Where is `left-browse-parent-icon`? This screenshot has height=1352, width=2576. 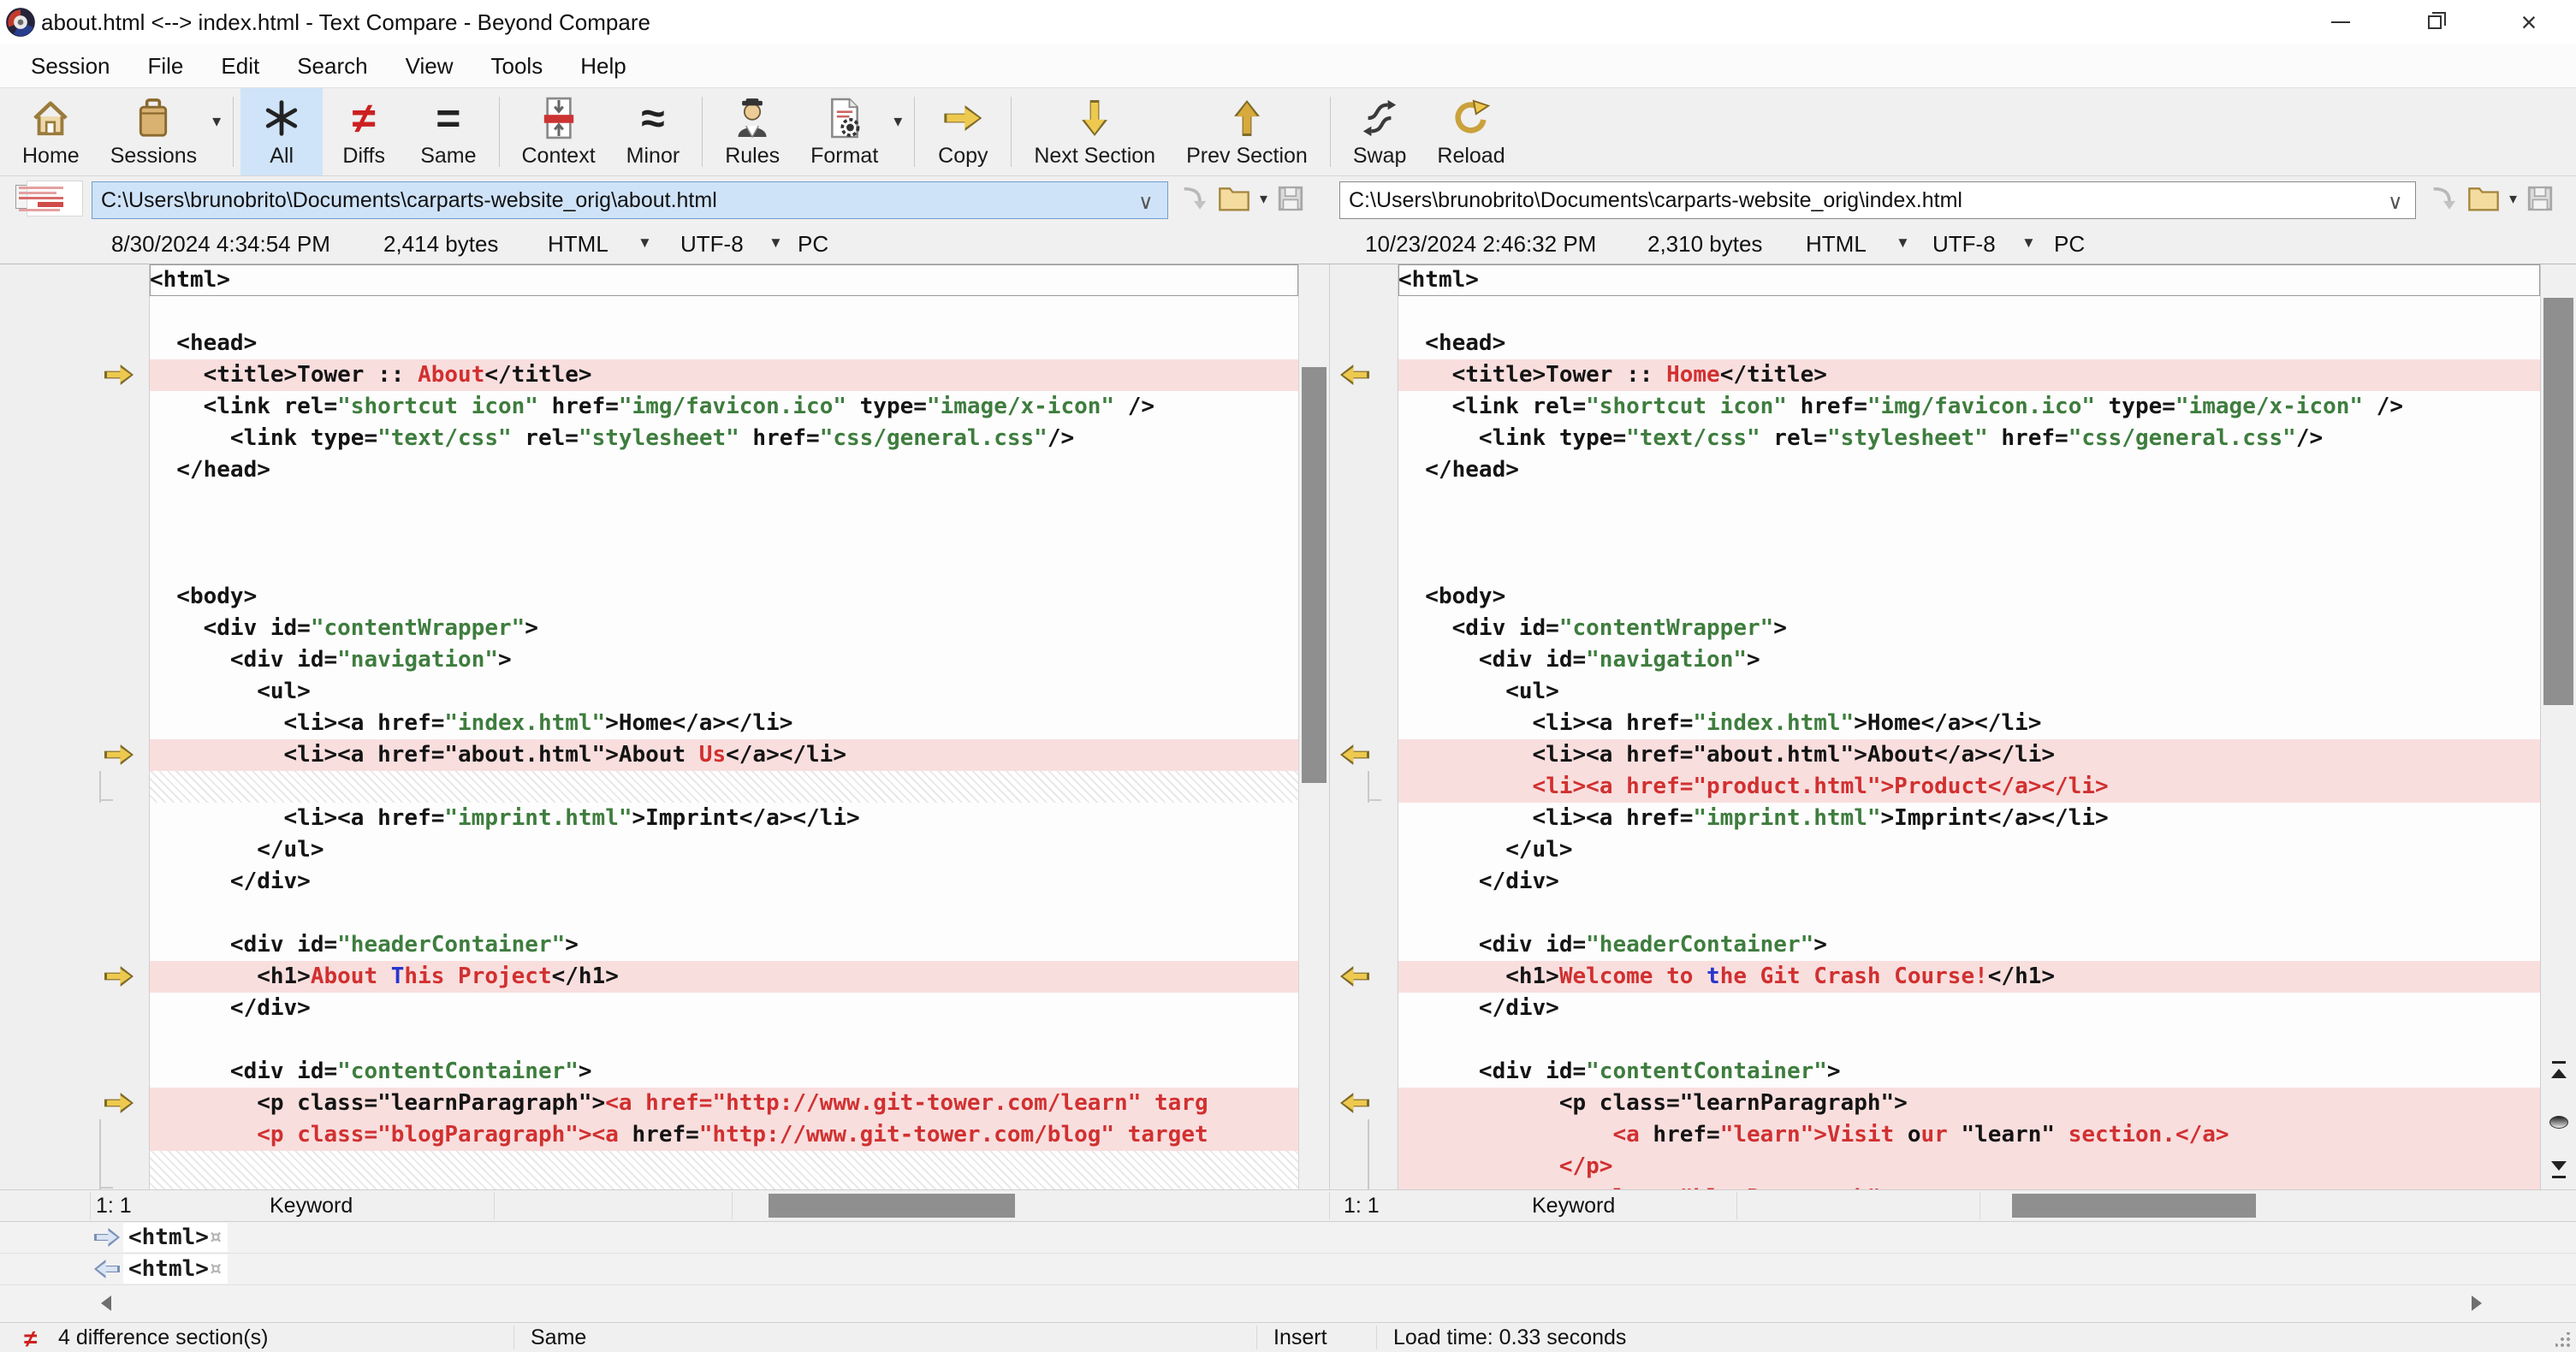 left-browse-parent-icon is located at coordinates (1193, 198).